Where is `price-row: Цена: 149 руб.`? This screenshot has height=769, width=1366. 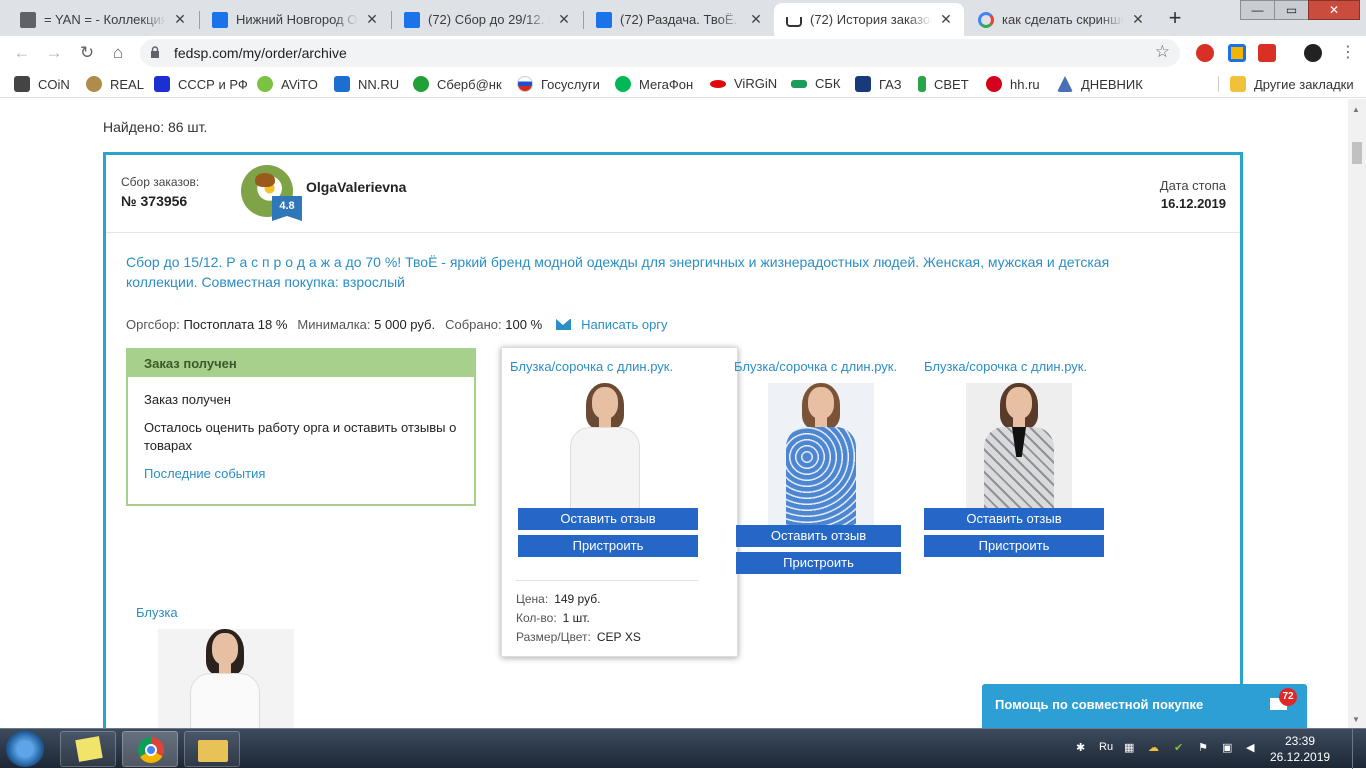 price-row: Цена: 149 руб. is located at coordinates (607, 599).